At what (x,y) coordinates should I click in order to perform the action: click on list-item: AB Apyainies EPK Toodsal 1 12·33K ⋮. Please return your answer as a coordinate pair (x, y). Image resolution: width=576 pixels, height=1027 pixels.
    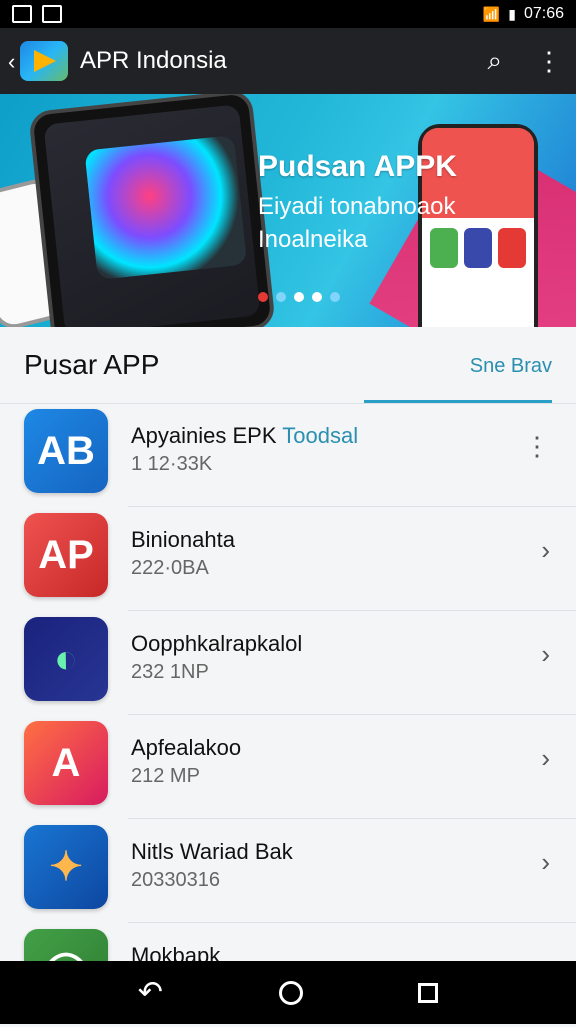
    Looking at the image, I should click on (288, 455).